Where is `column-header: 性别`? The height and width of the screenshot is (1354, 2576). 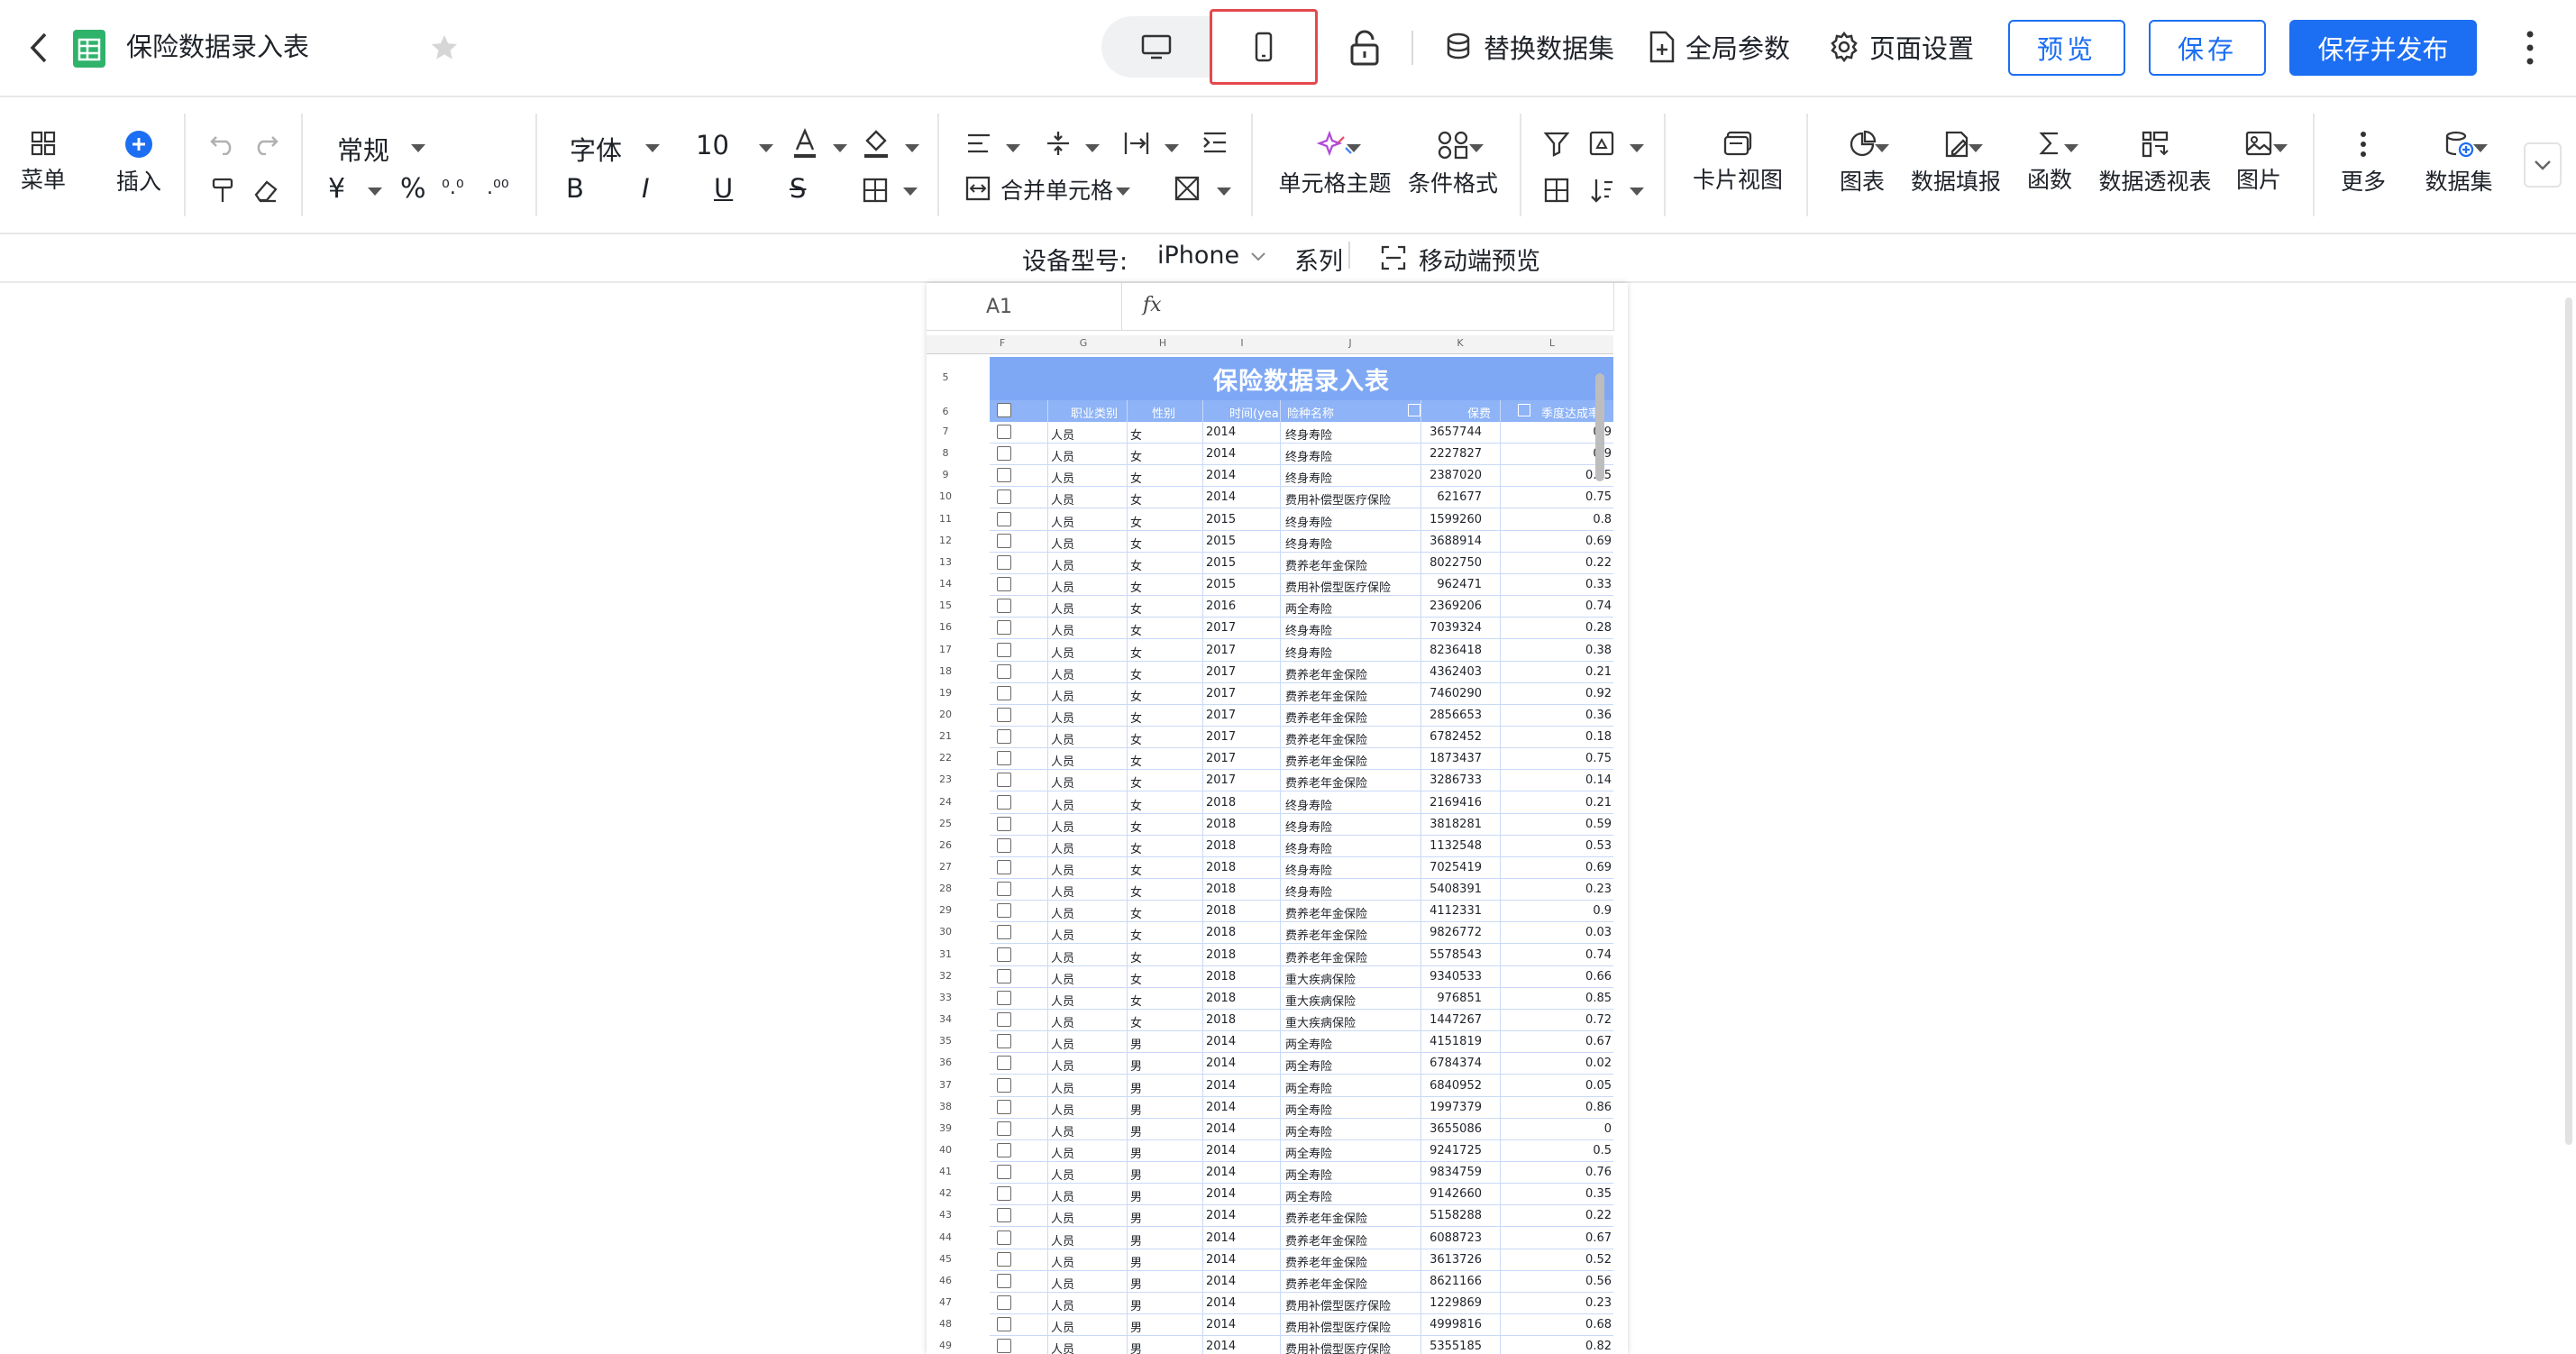 column-header: 性别 is located at coordinates (1163, 412).